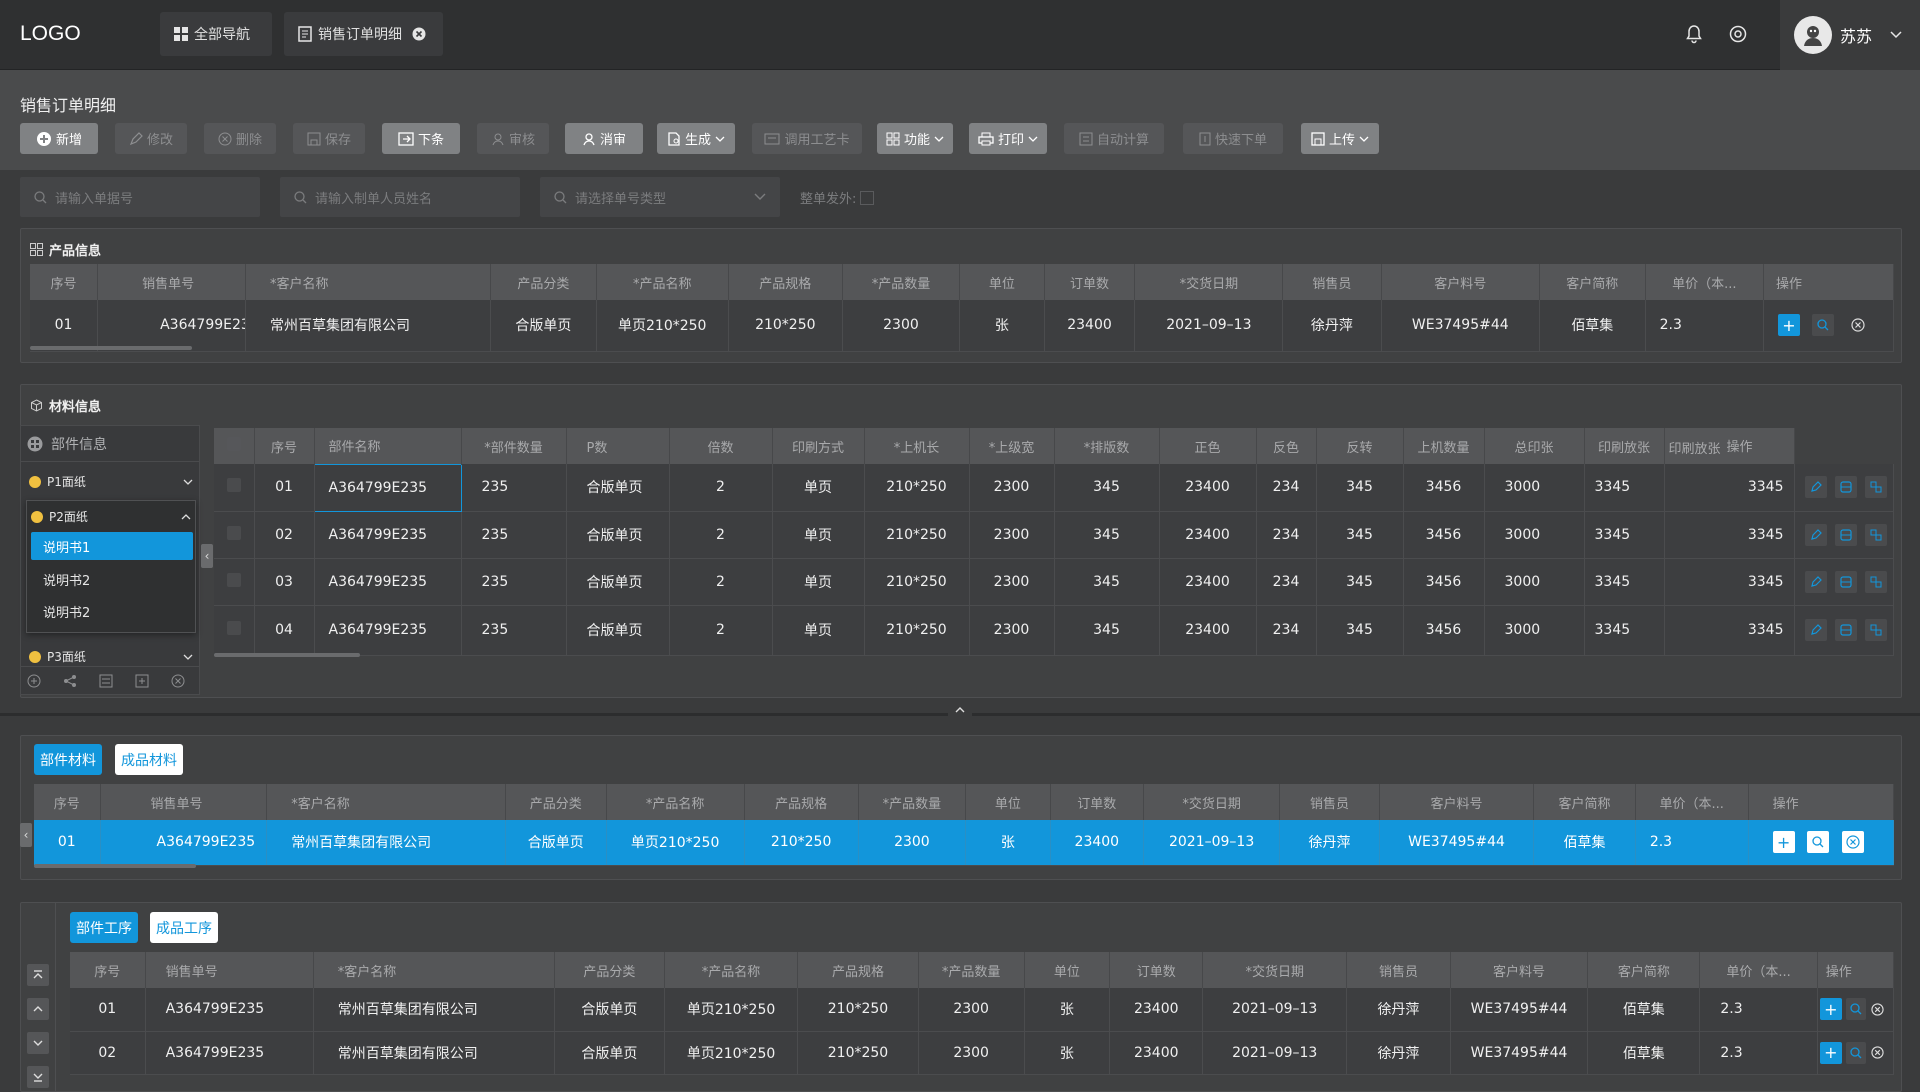 Image resolution: width=1920 pixels, height=1092 pixels. Describe the element at coordinates (184, 927) in the screenshot. I see `tab-product-process: 成品工序` at that location.